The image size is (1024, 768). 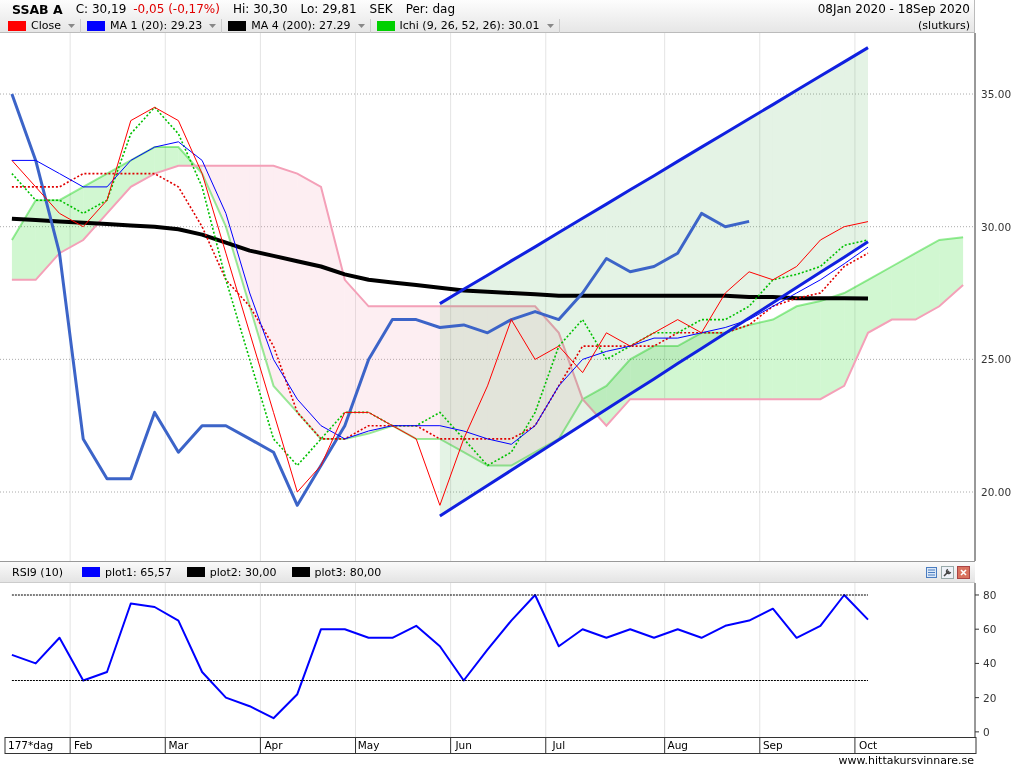 I want to click on axis-label: 40, so click(x=990, y=663).